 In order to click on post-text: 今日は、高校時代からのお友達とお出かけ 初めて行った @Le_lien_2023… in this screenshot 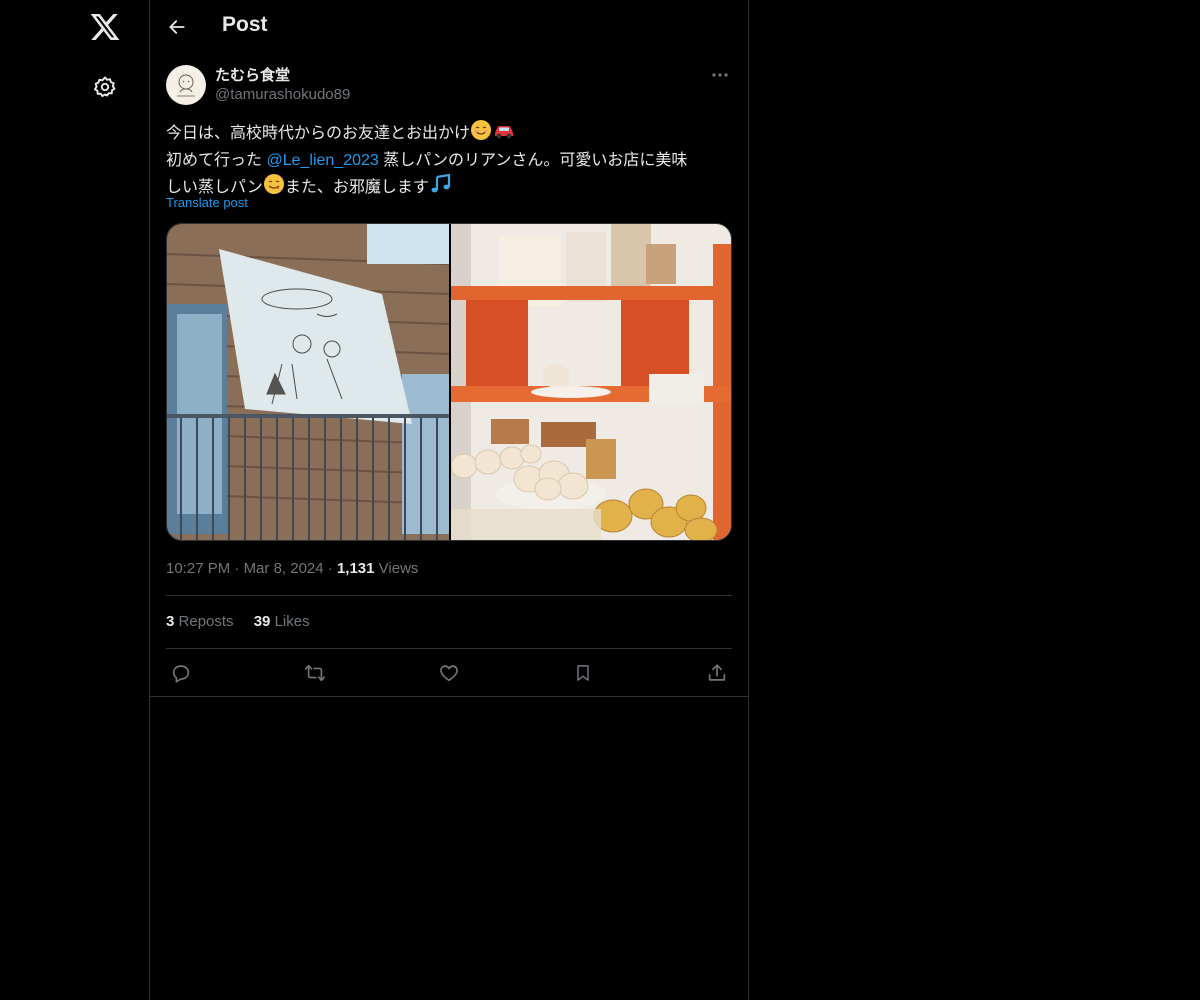, I will do `click(449, 161)`.